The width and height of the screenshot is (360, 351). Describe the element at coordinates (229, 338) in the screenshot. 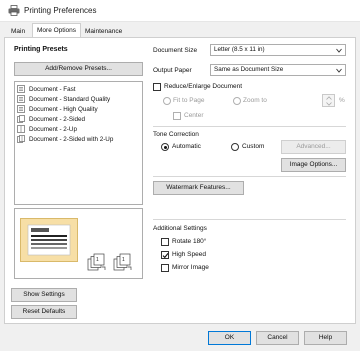

I see `ok-button: OK` at that location.